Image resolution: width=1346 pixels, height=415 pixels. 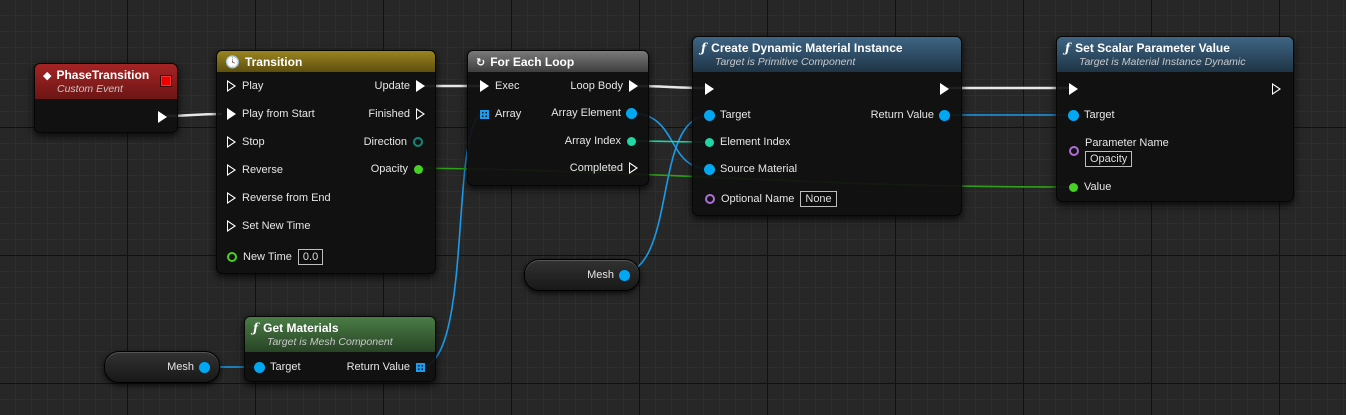 What do you see at coordinates (586, 113) in the screenshot?
I see `pin-label: Array Element` at bounding box center [586, 113].